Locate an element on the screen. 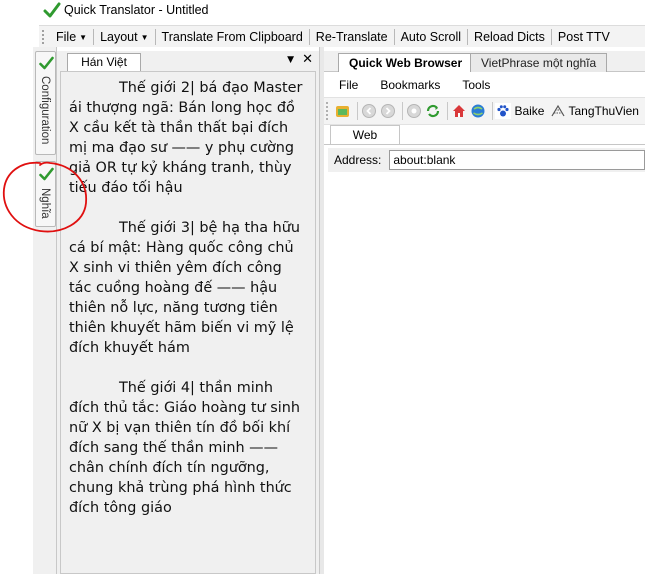 Image resolution: width=645 pixels, height=574 pixels. app-check-icon is located at coordinates (52, 10).